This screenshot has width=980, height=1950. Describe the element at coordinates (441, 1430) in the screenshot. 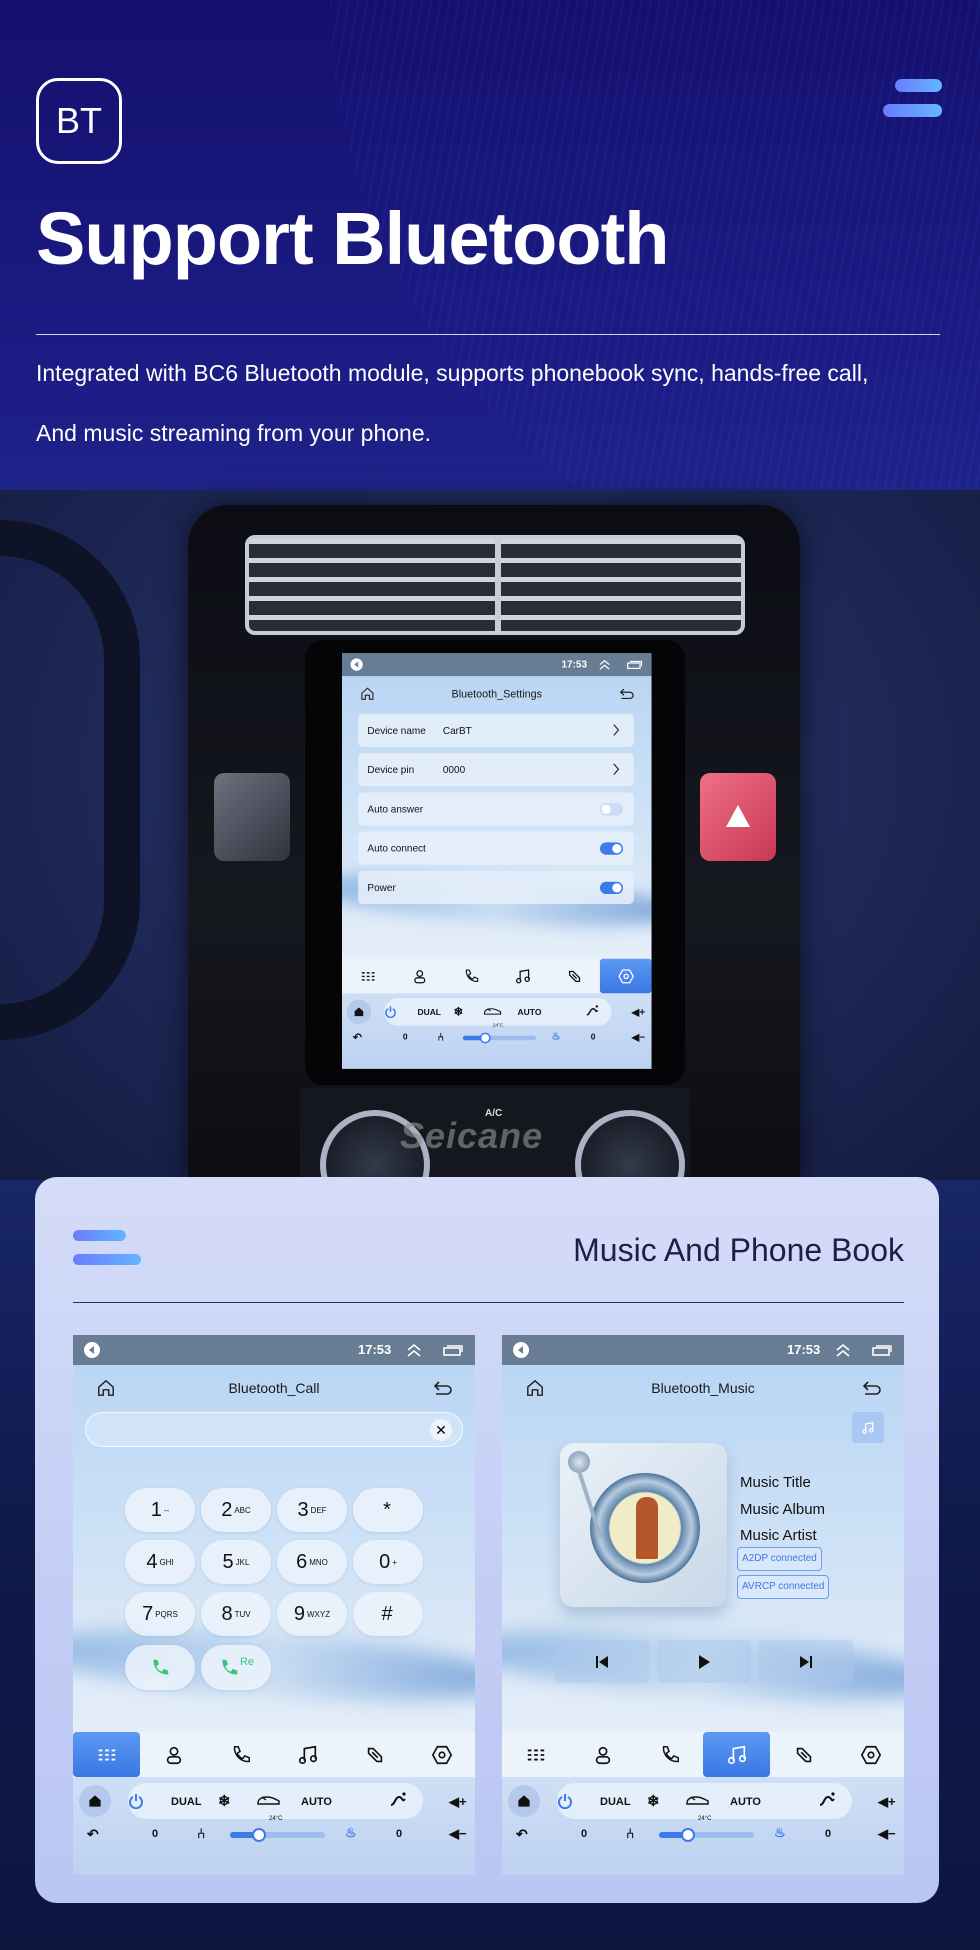

I see `clear-icon: ✕` at that location.